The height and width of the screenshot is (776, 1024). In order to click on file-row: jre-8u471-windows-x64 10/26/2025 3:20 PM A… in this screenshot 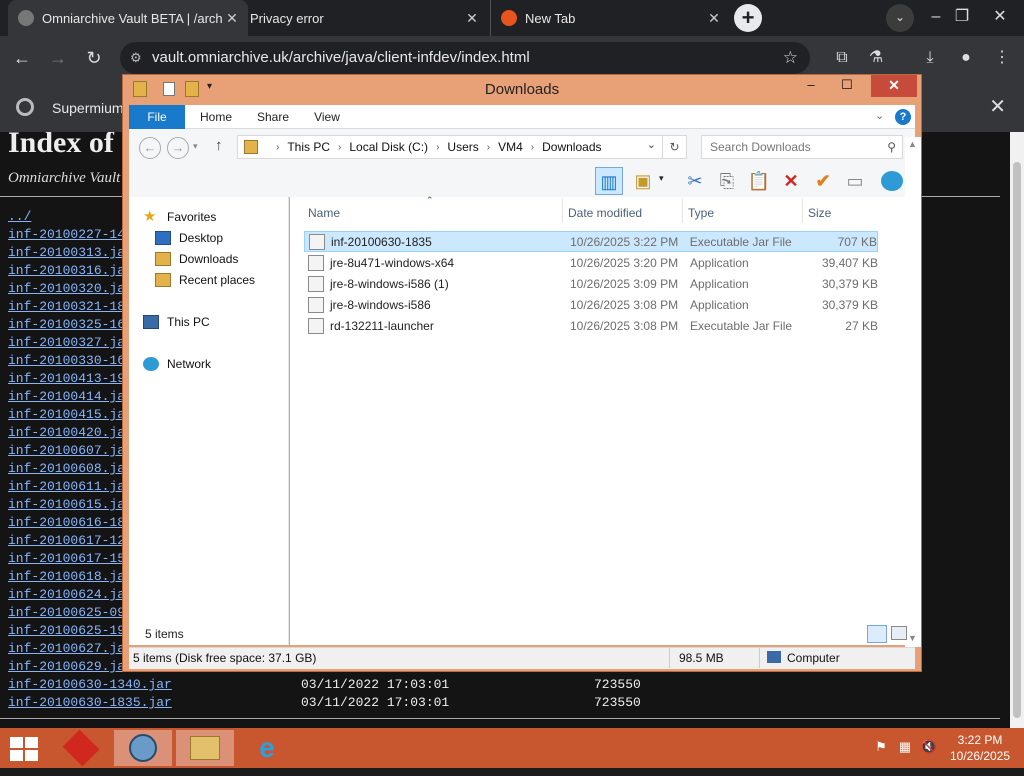, I will do `click(591, 262)`.